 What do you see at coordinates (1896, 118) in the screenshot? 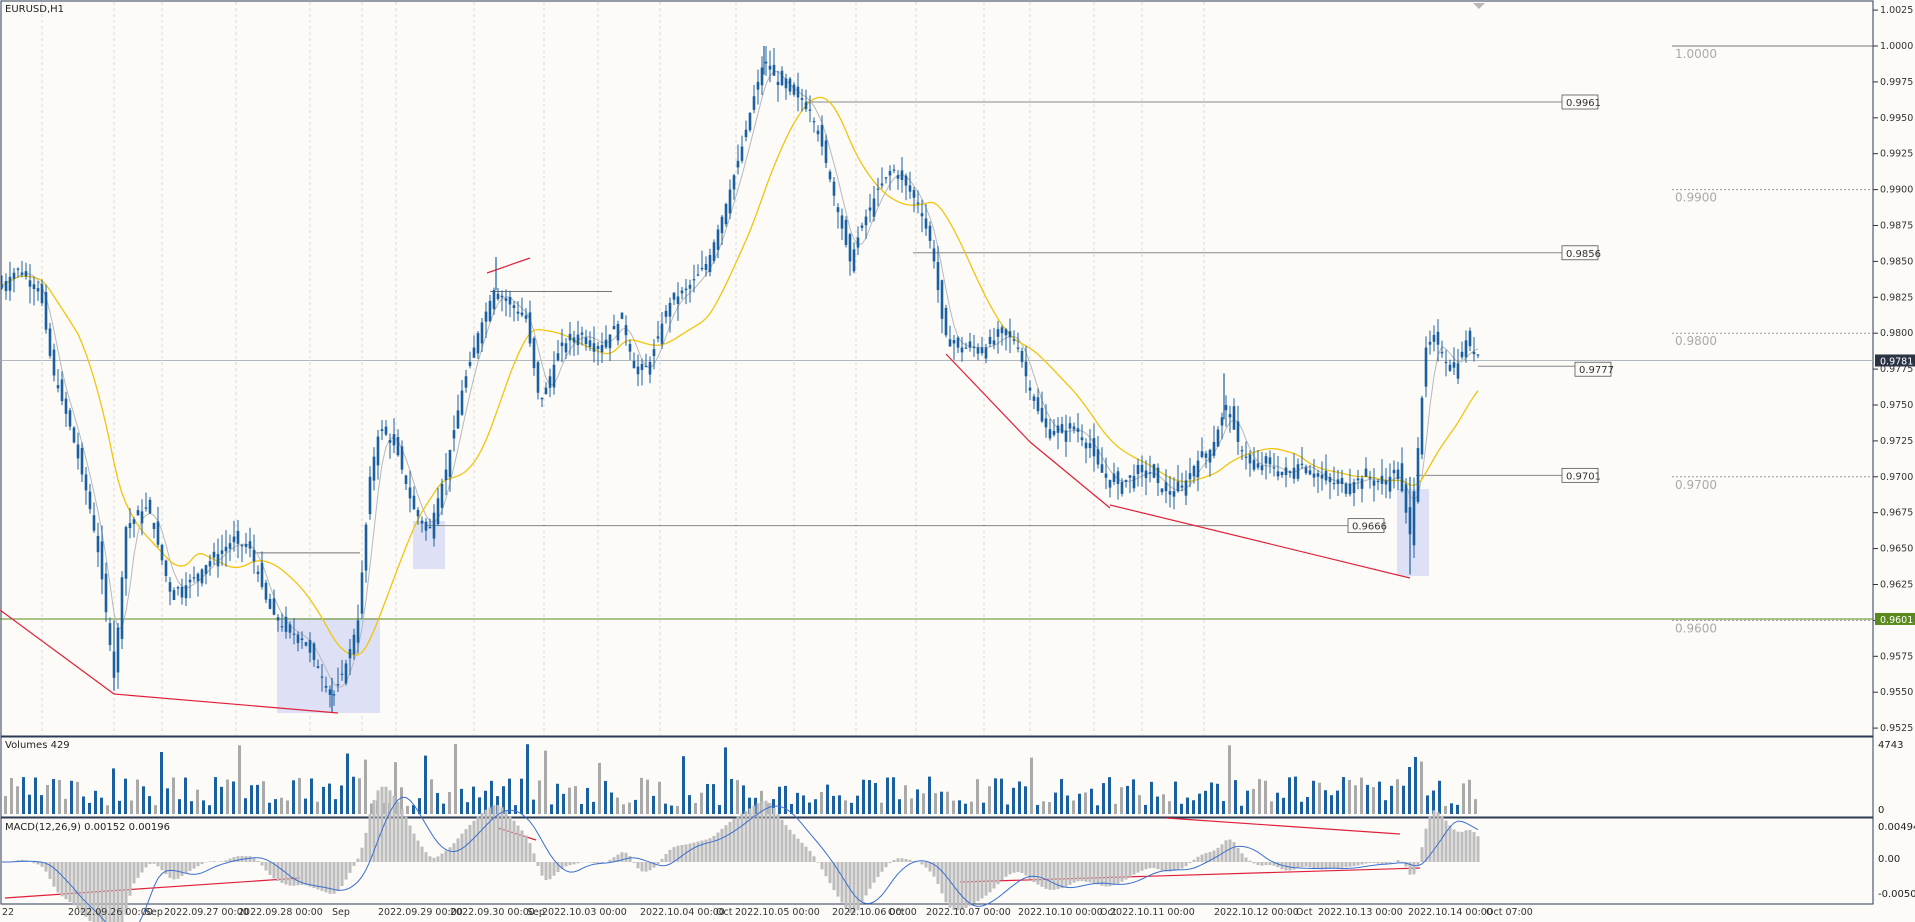
I see `price-tick-label: 0.9950` at bounding box center [1896, 118].